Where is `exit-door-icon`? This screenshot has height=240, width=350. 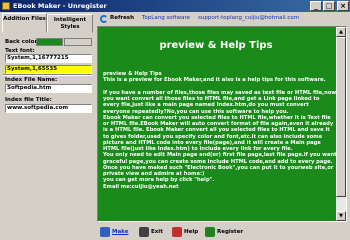
exit-door-icon is located at coordinates (144, 232).